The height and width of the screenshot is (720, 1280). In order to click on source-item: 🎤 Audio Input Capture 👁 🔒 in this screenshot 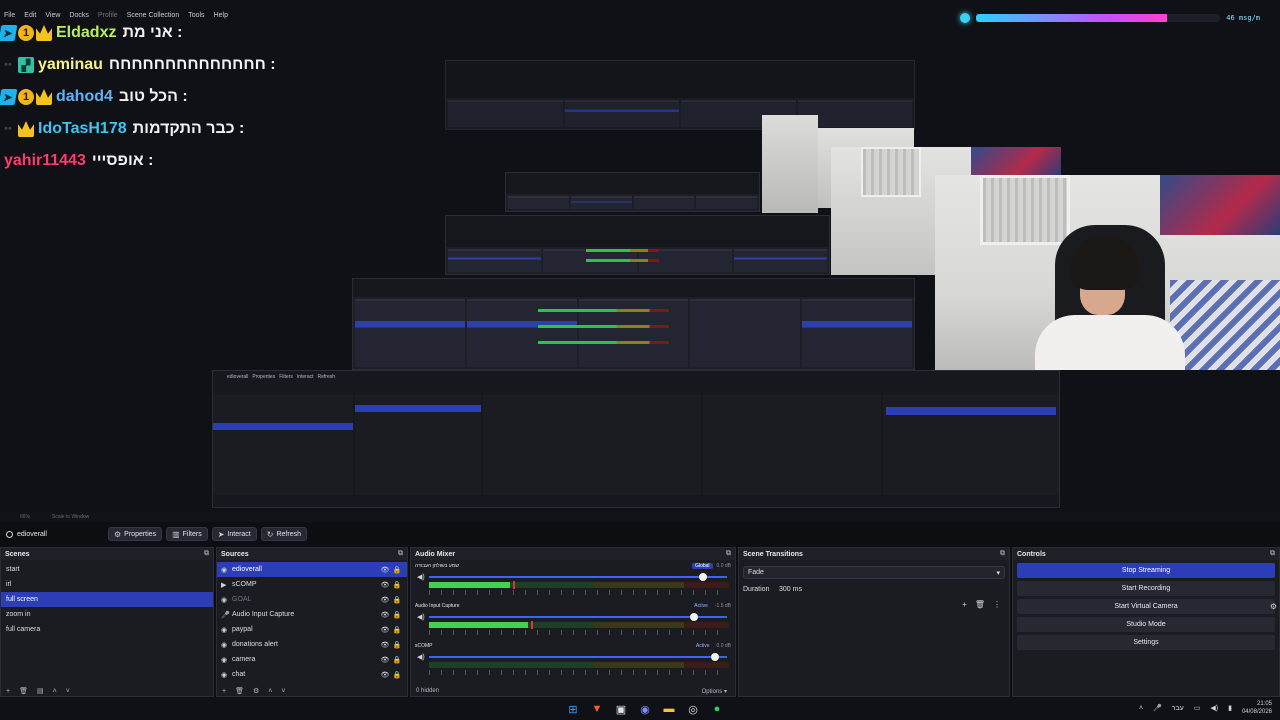, I will do `click(312, 614)`.